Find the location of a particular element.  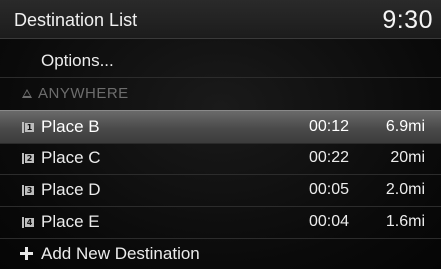

destination-row: 4 Place E 00:04 1.6mi is located at coordinates (220, 222).